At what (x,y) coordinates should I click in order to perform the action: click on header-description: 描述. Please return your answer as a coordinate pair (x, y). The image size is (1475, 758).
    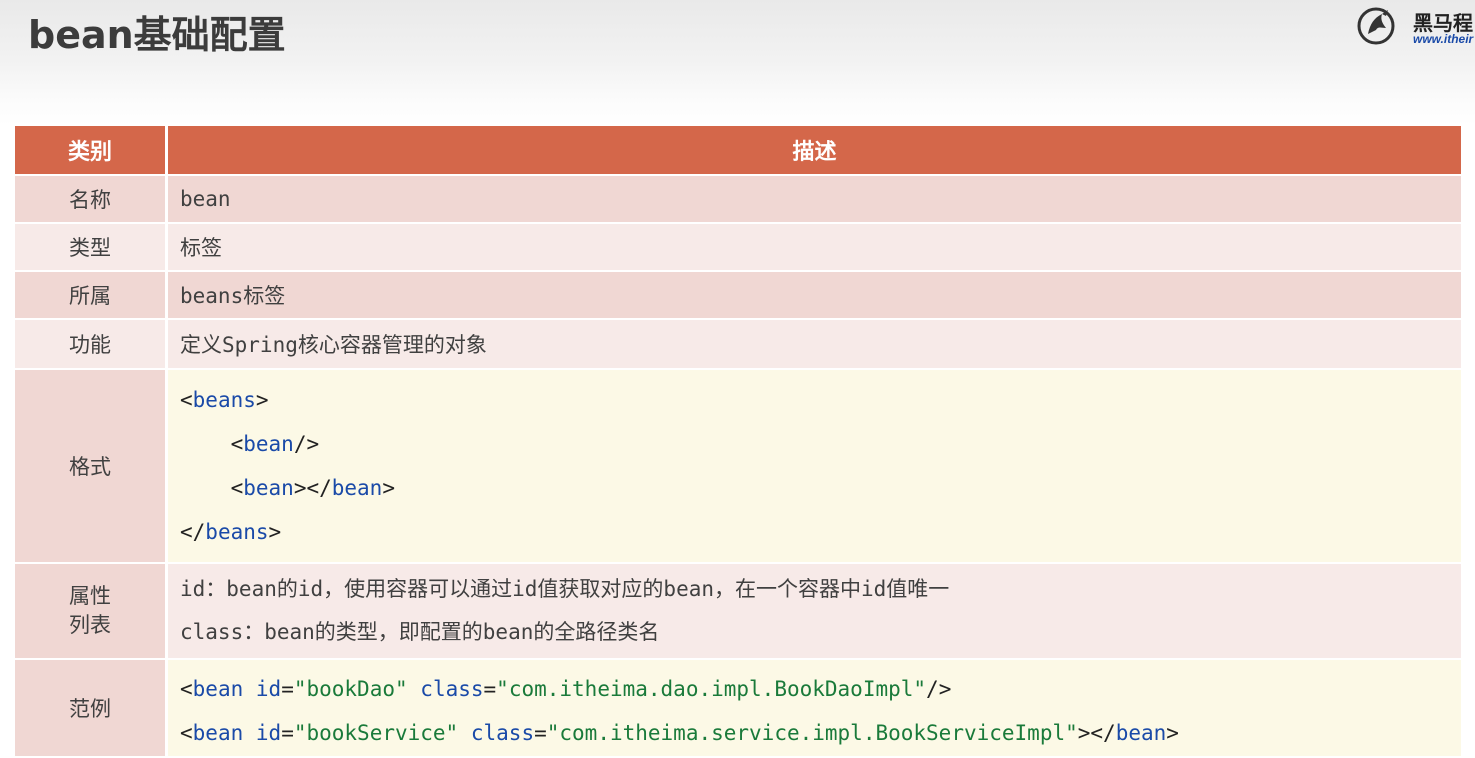
    Looking at the image, I should click on (814, 151).